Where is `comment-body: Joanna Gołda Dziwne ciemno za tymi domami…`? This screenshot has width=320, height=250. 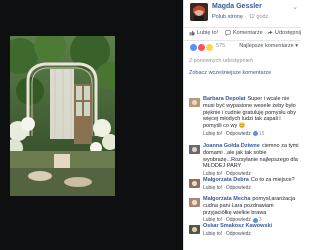
comment-body: Joanna Gołda Dziwne ciemno za tymi domami… is located at coordinates (251, 160).